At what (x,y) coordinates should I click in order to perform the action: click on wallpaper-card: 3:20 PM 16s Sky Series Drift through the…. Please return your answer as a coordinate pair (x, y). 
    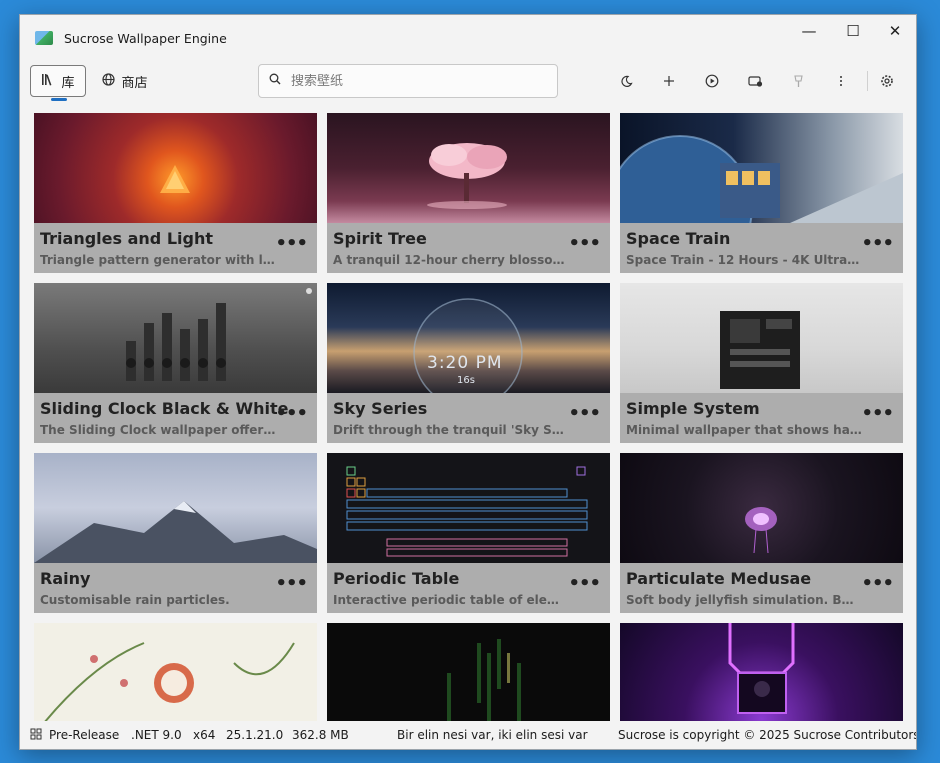
    Looking at the image, I should click on (468, 363).